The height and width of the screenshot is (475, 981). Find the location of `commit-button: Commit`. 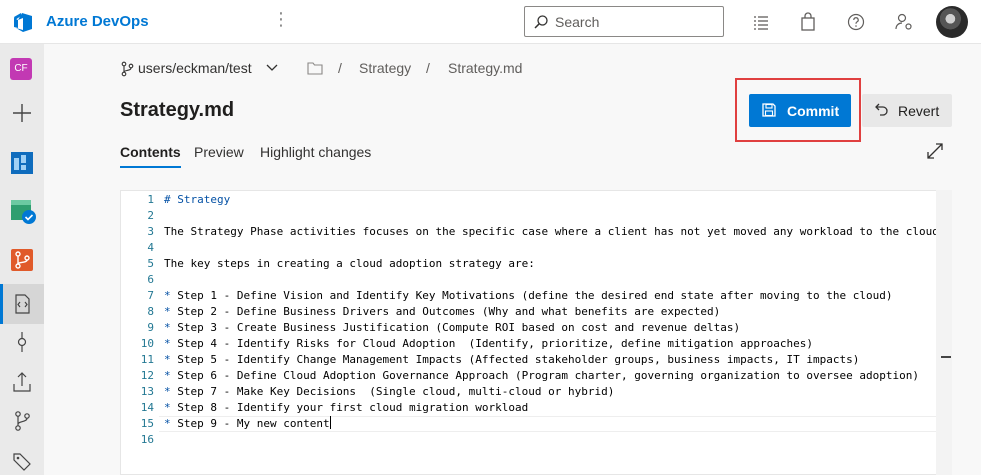

commit-button: Commit is located at coordinates (800, 110).